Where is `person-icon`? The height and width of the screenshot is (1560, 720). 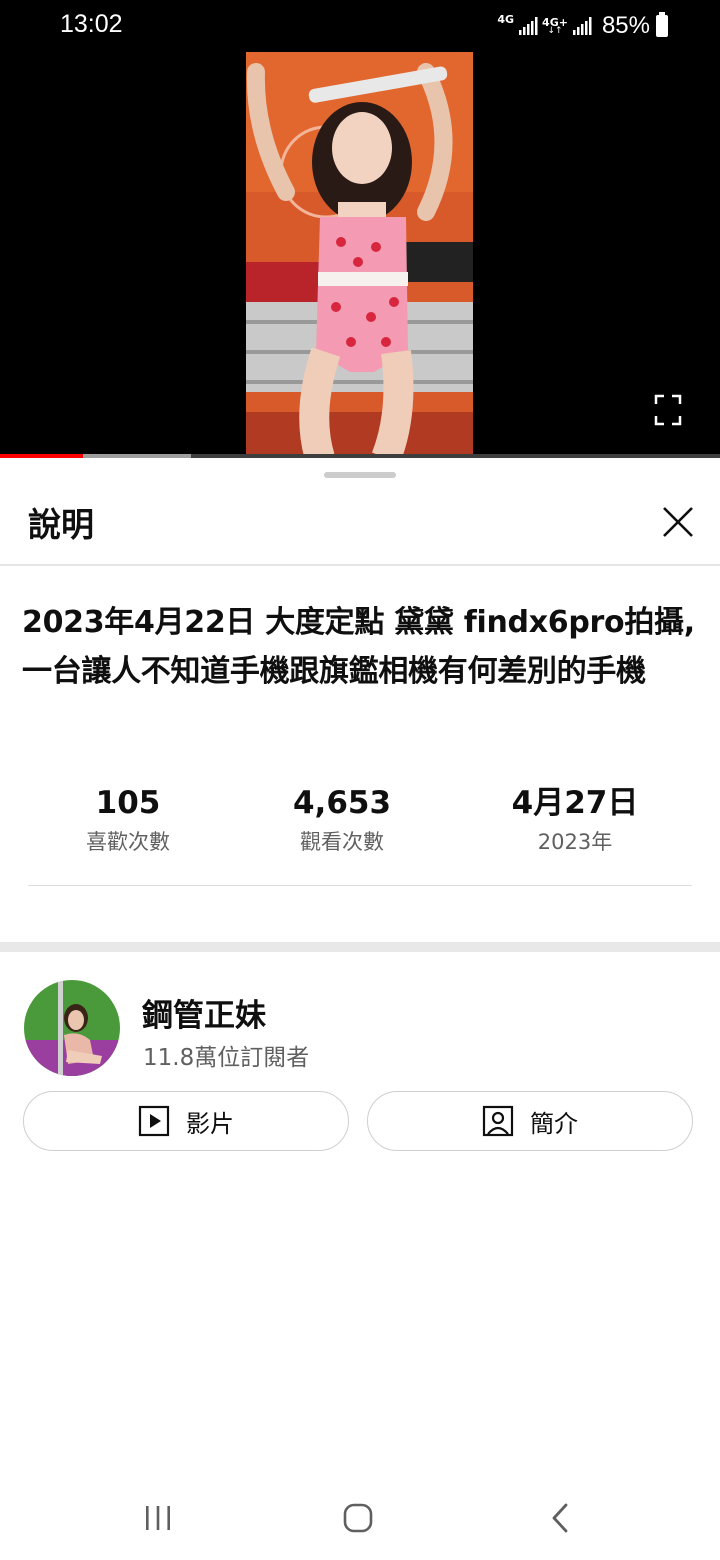
person-icon is located at coordinates (498, 1121).